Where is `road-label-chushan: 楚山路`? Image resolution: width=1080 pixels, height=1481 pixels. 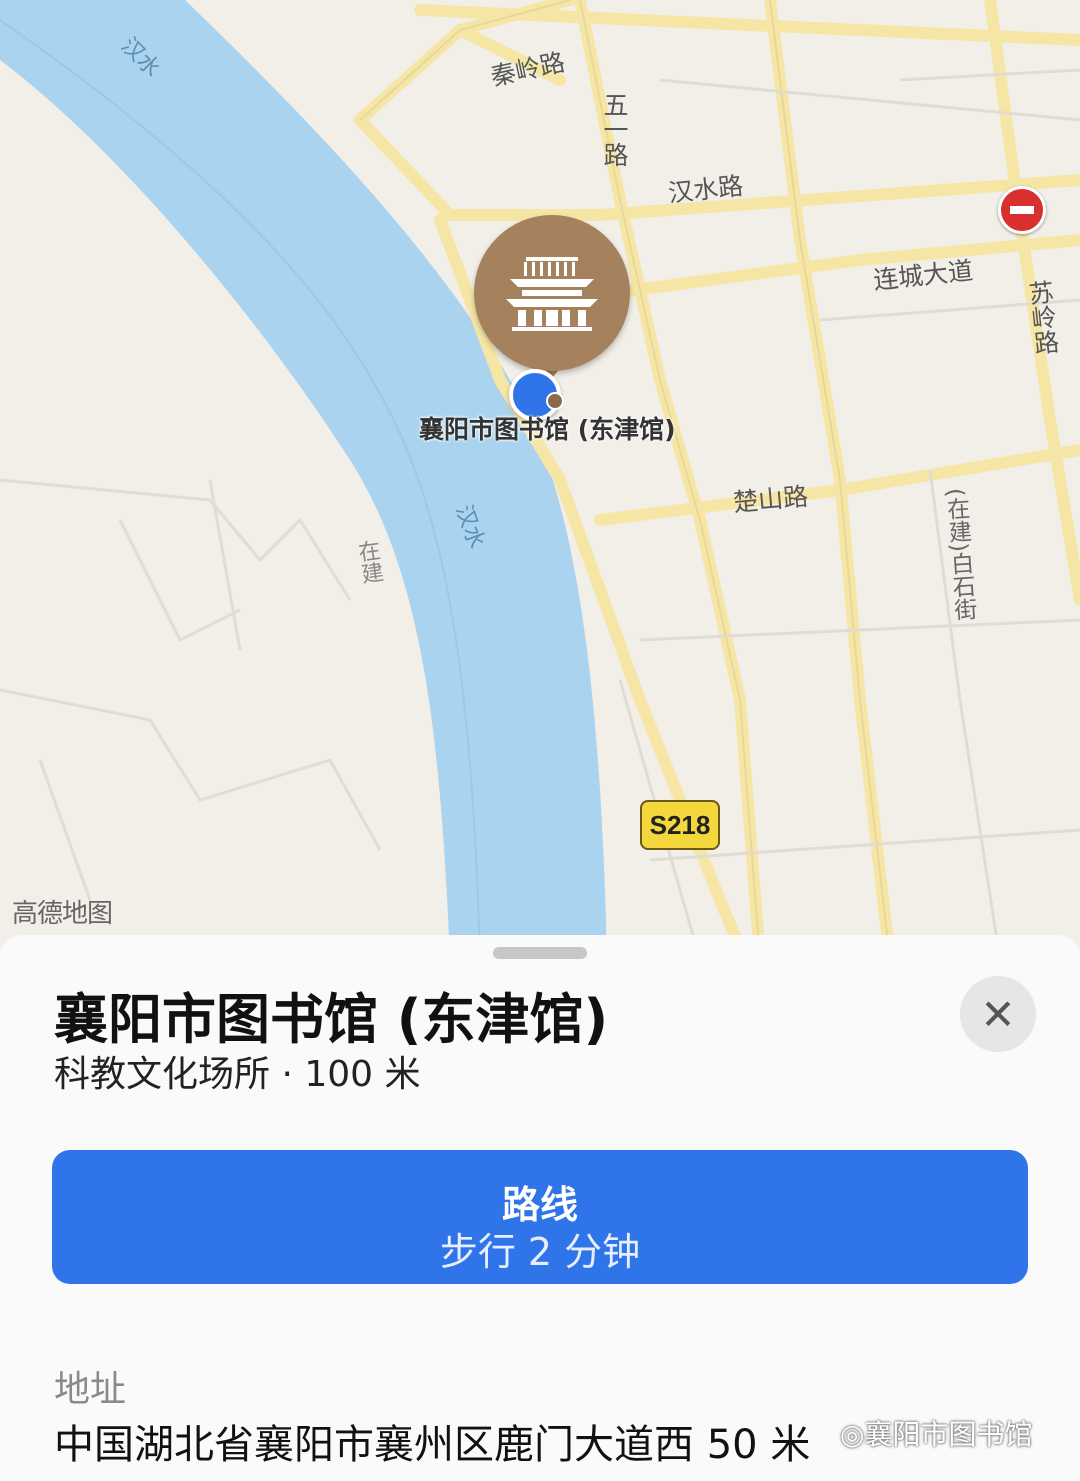
road-label-chushan: 楚山路 is located at coordinates (771, 499).